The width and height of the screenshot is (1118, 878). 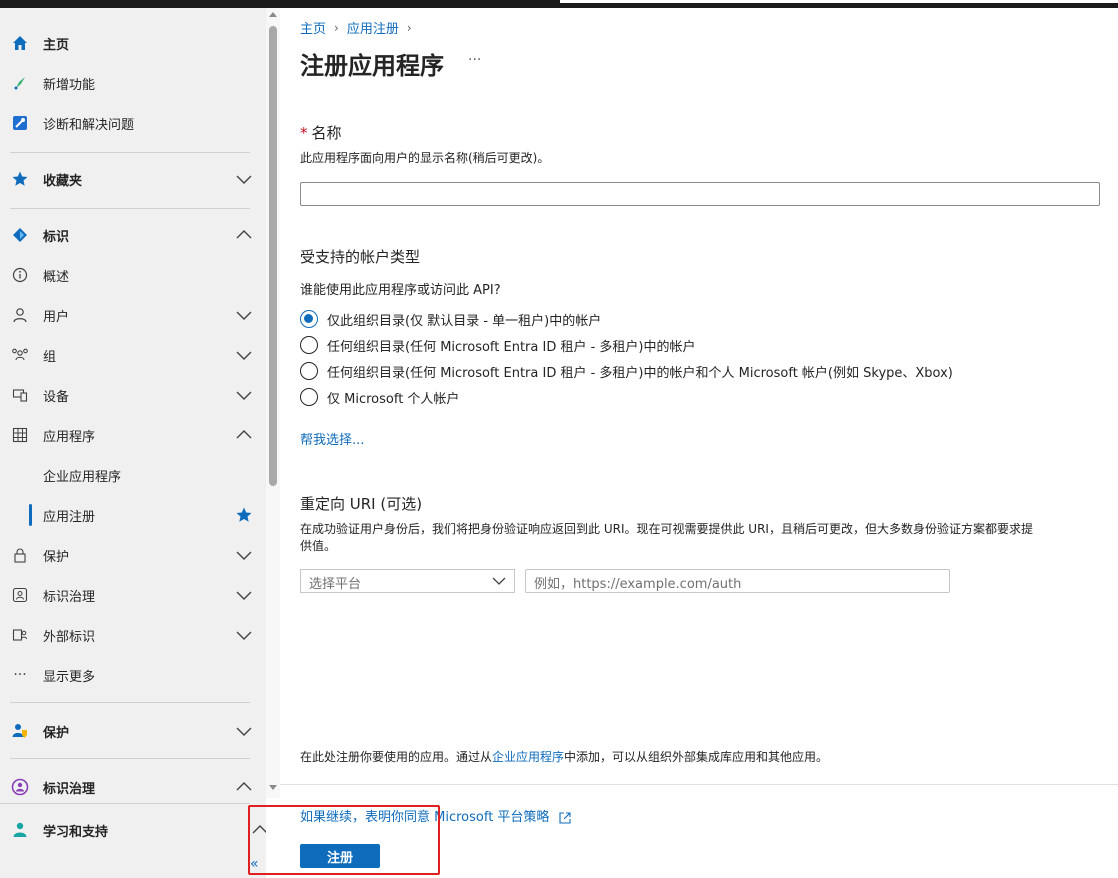 I want to click on radio-label: 仅 Microsoft 个人帐户, so click(x=393, y=399).